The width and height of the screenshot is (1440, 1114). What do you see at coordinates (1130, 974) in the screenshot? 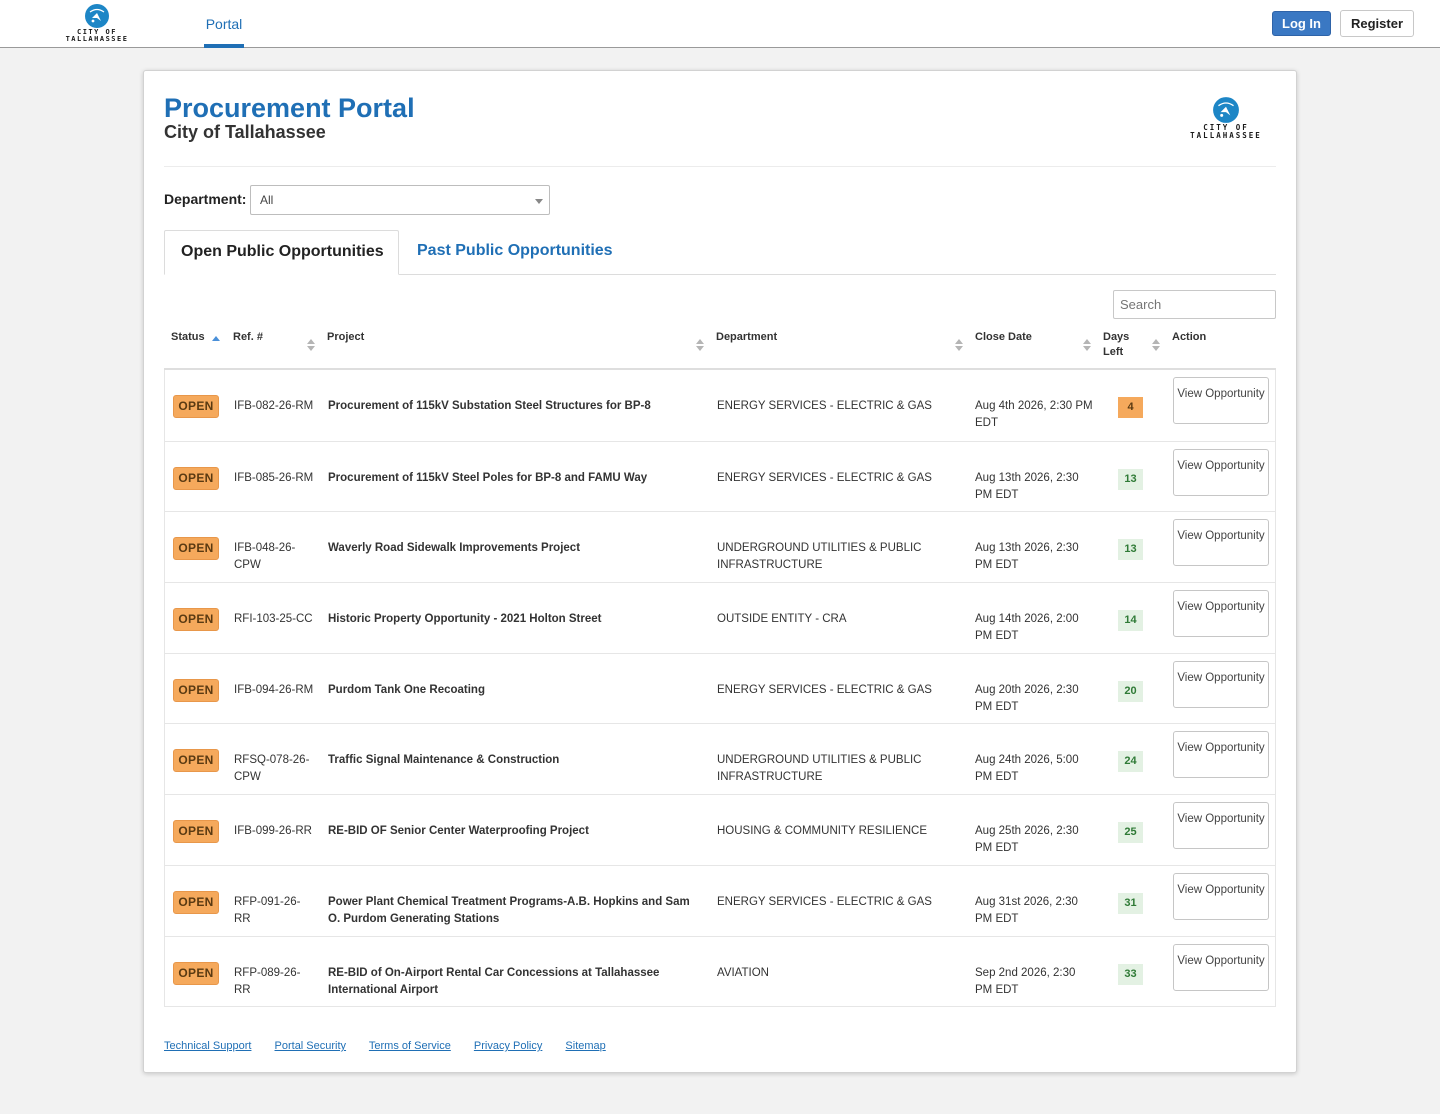
I see `days-left-badge: 33` at bounding box center [1130, 974].